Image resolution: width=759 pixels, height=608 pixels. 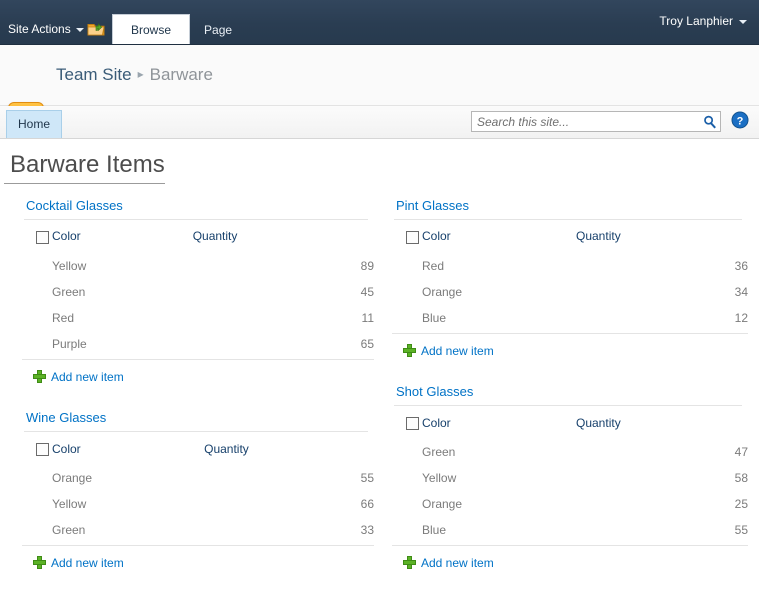 What do you see at coordinates (367, 317) in the screenshot?
I see `cell-quantity: 11` at bounding box center [367, 317].